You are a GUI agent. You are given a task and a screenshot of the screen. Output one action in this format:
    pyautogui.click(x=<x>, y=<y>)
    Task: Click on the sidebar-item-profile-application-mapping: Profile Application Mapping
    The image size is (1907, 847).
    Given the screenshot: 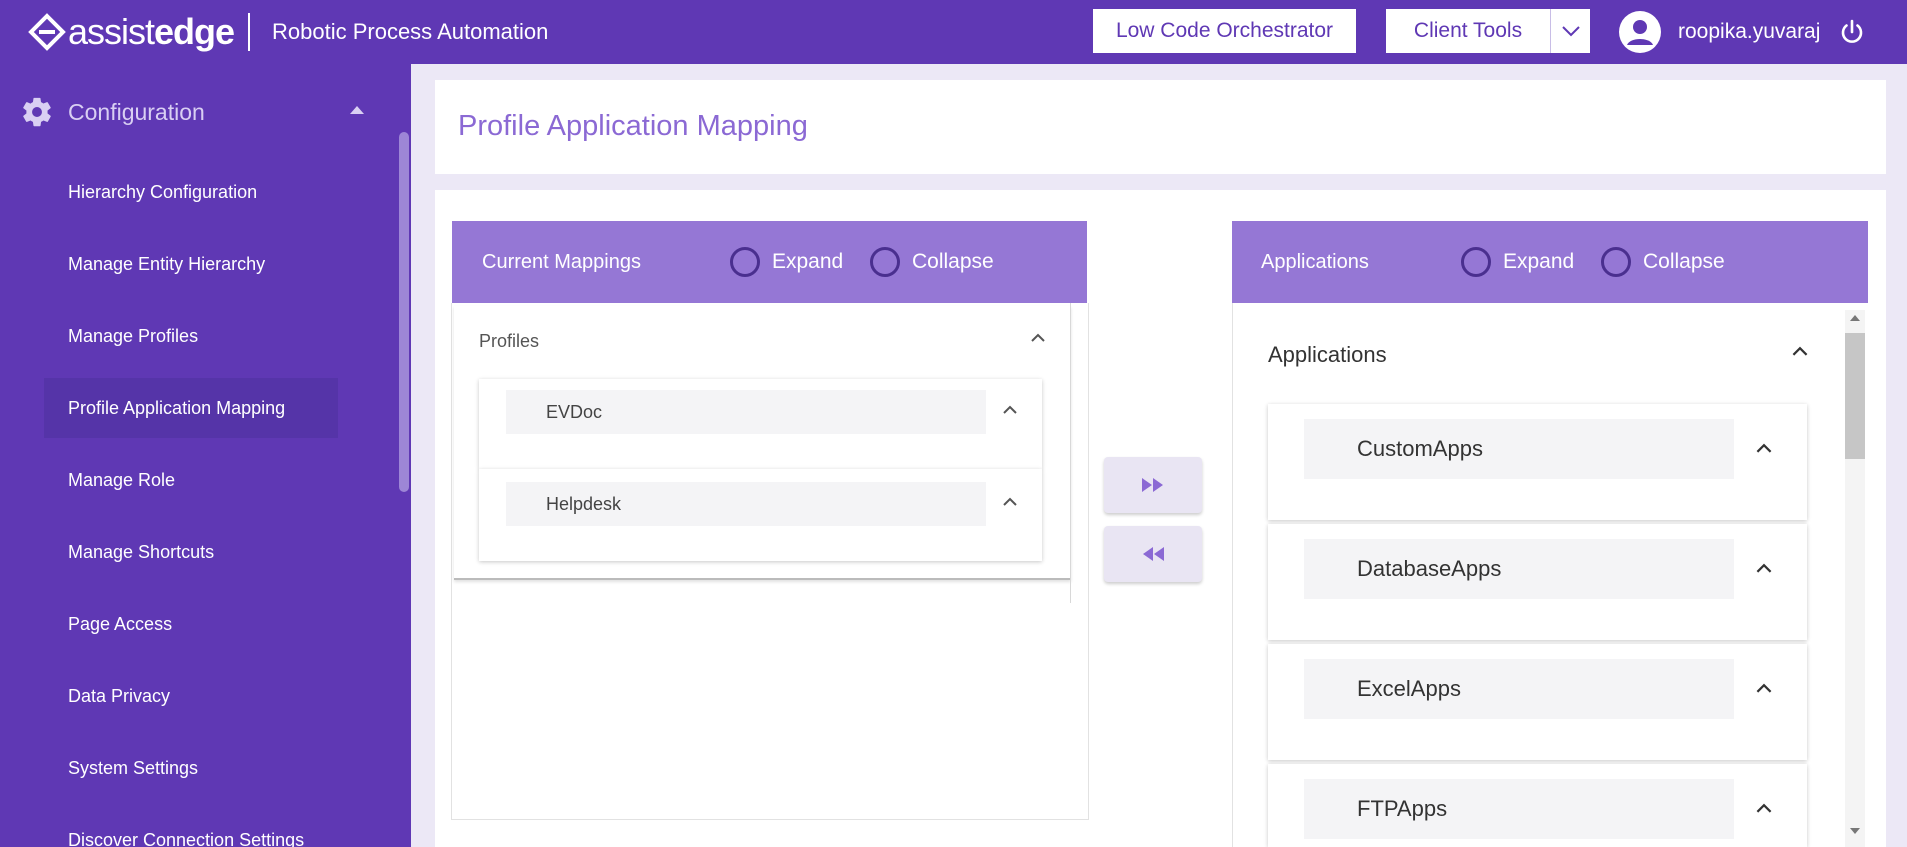 What is the action you would take?
    pyautogui.click(x=191, y=408)
    